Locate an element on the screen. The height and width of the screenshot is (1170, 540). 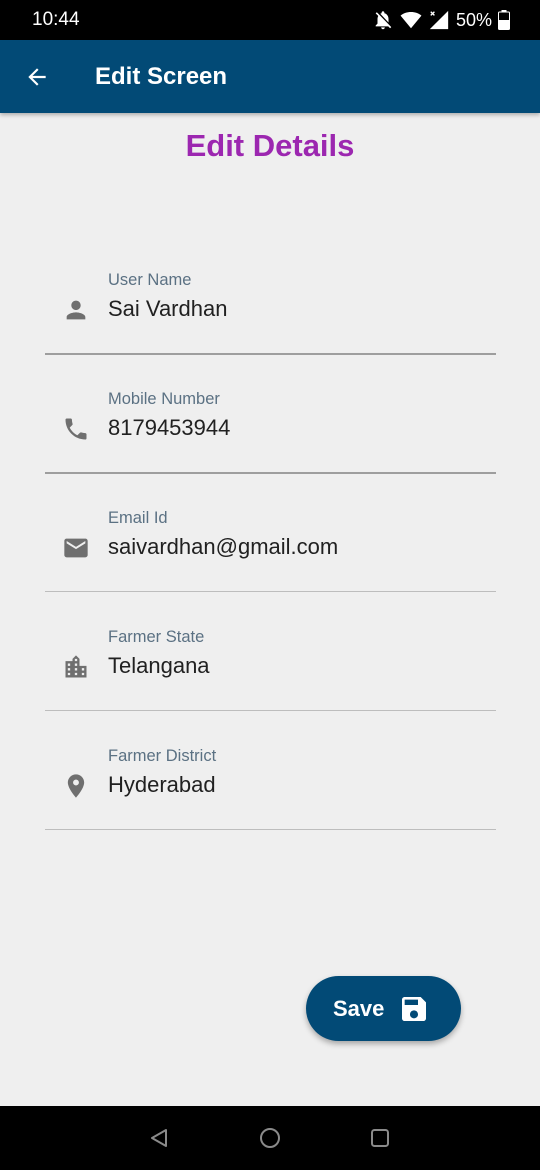
nav-back-icon is located at coordinates (159, 1138).